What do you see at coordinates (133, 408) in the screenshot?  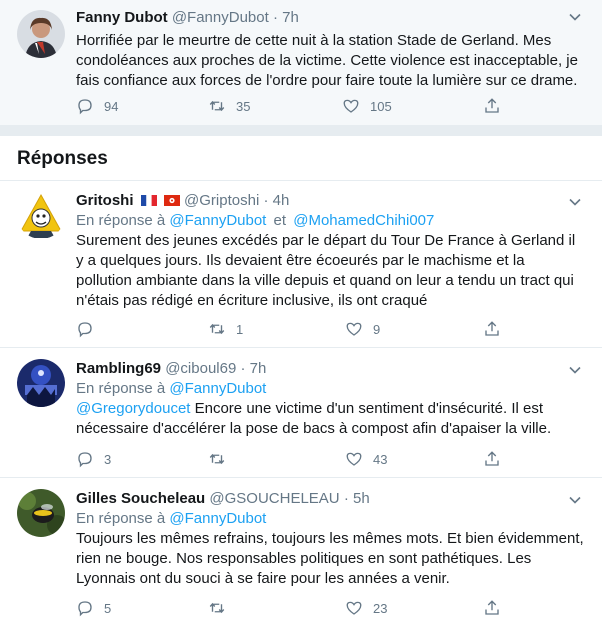 I see `mention-link: @Gregorydoucet` at bounding box center [133, 408].